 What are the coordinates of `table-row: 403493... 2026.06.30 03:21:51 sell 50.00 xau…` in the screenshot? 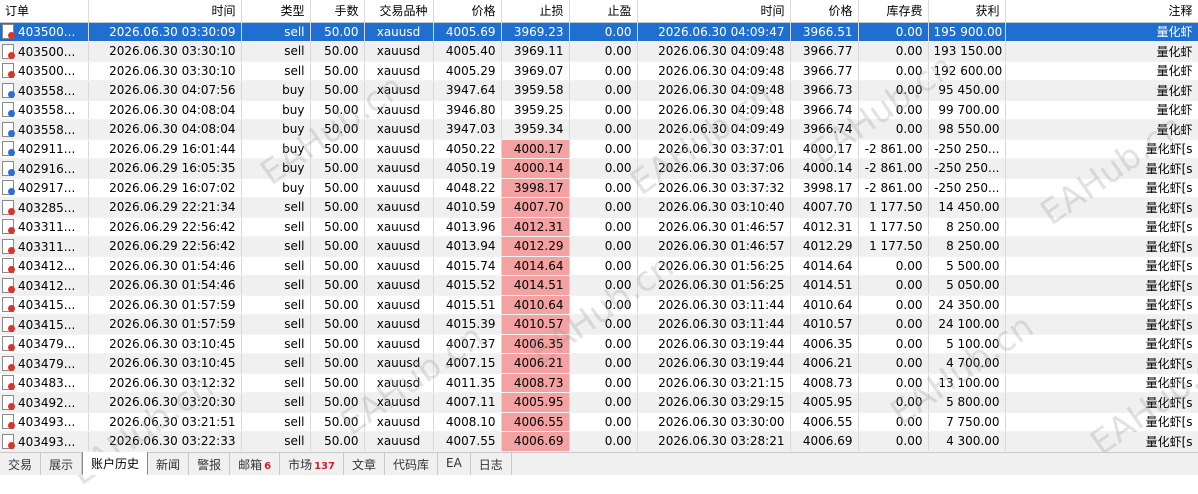 It's located at (599, 422).